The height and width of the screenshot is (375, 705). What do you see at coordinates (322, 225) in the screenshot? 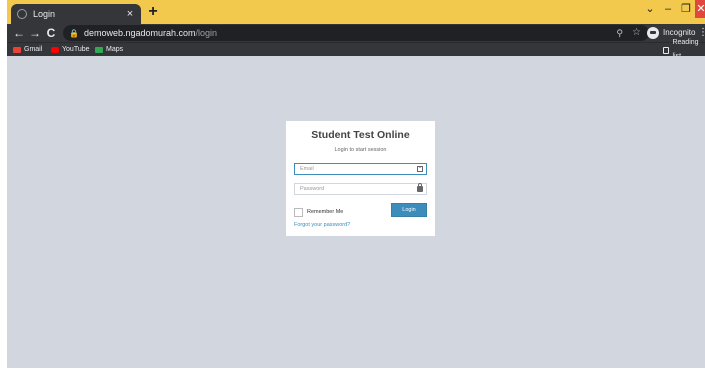
I see `forgot-password-link: Forgot your password?` at bounding box center [322, 225].